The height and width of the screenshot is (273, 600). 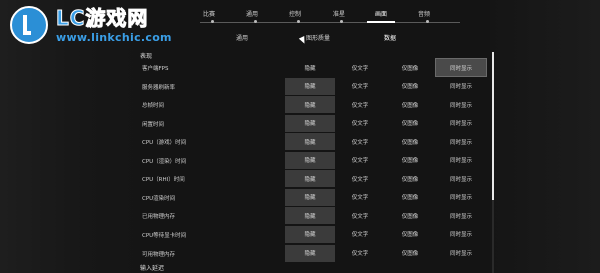 I want to click on table-row: 闲置时间 隐藏 仅文字 仅图像 同时显示, so click(x=315, y=123).